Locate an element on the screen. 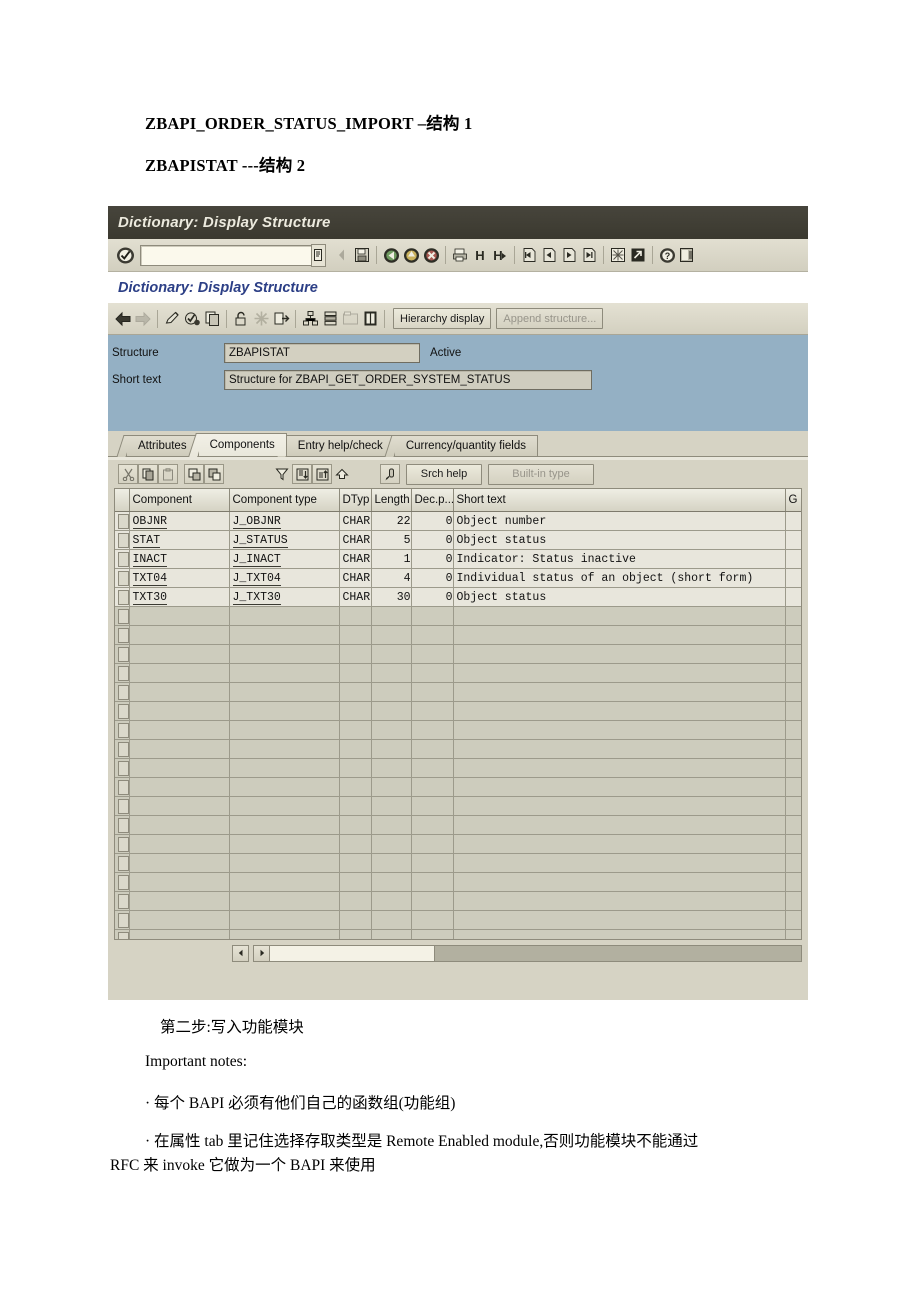 This screenshot has width=920, height=1302. customize-local-layout-icon is located at coordinates (687, 255).